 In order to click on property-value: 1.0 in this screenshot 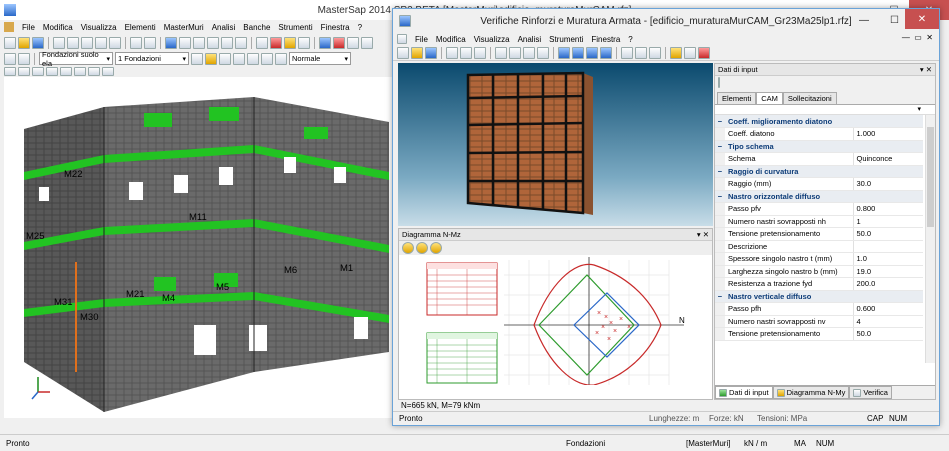, I will do `click(887, 259)`.